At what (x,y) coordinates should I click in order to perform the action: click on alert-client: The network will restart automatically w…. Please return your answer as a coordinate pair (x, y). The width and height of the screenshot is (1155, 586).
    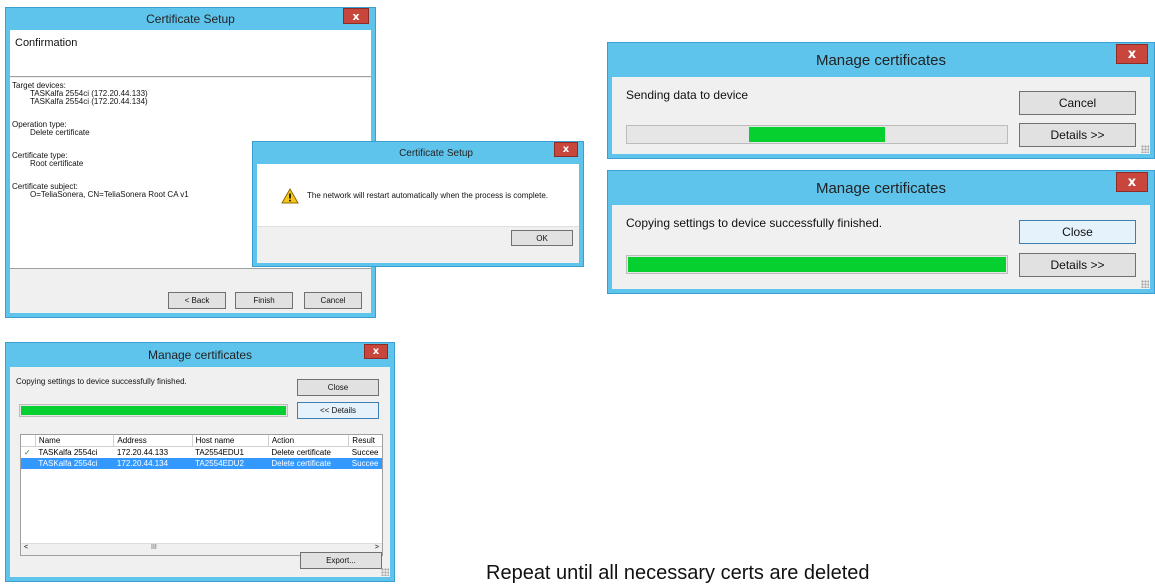
    Looking at the image, I should click on (418, 213).